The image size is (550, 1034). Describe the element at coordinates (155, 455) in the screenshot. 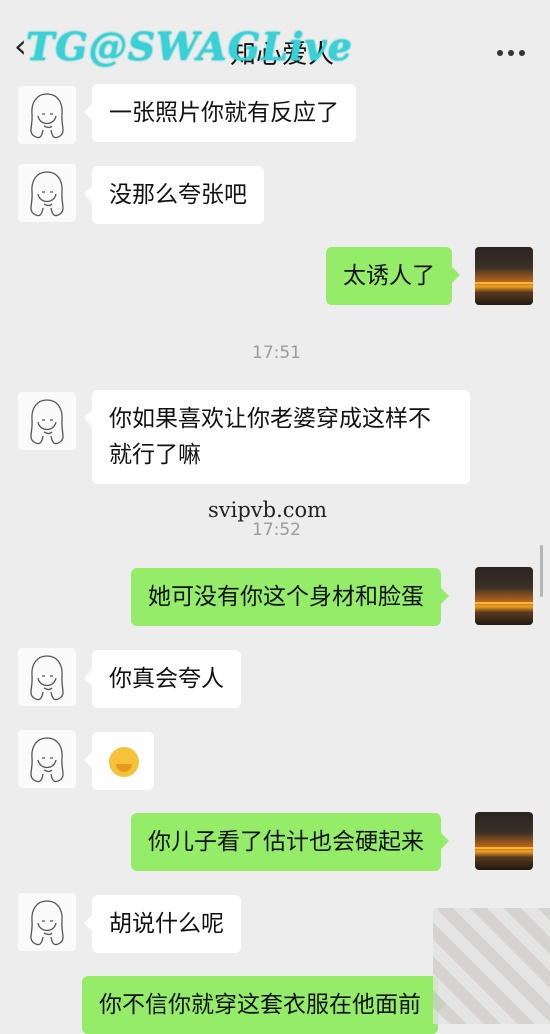

I see `message-line: 就行了嘛` at that location.